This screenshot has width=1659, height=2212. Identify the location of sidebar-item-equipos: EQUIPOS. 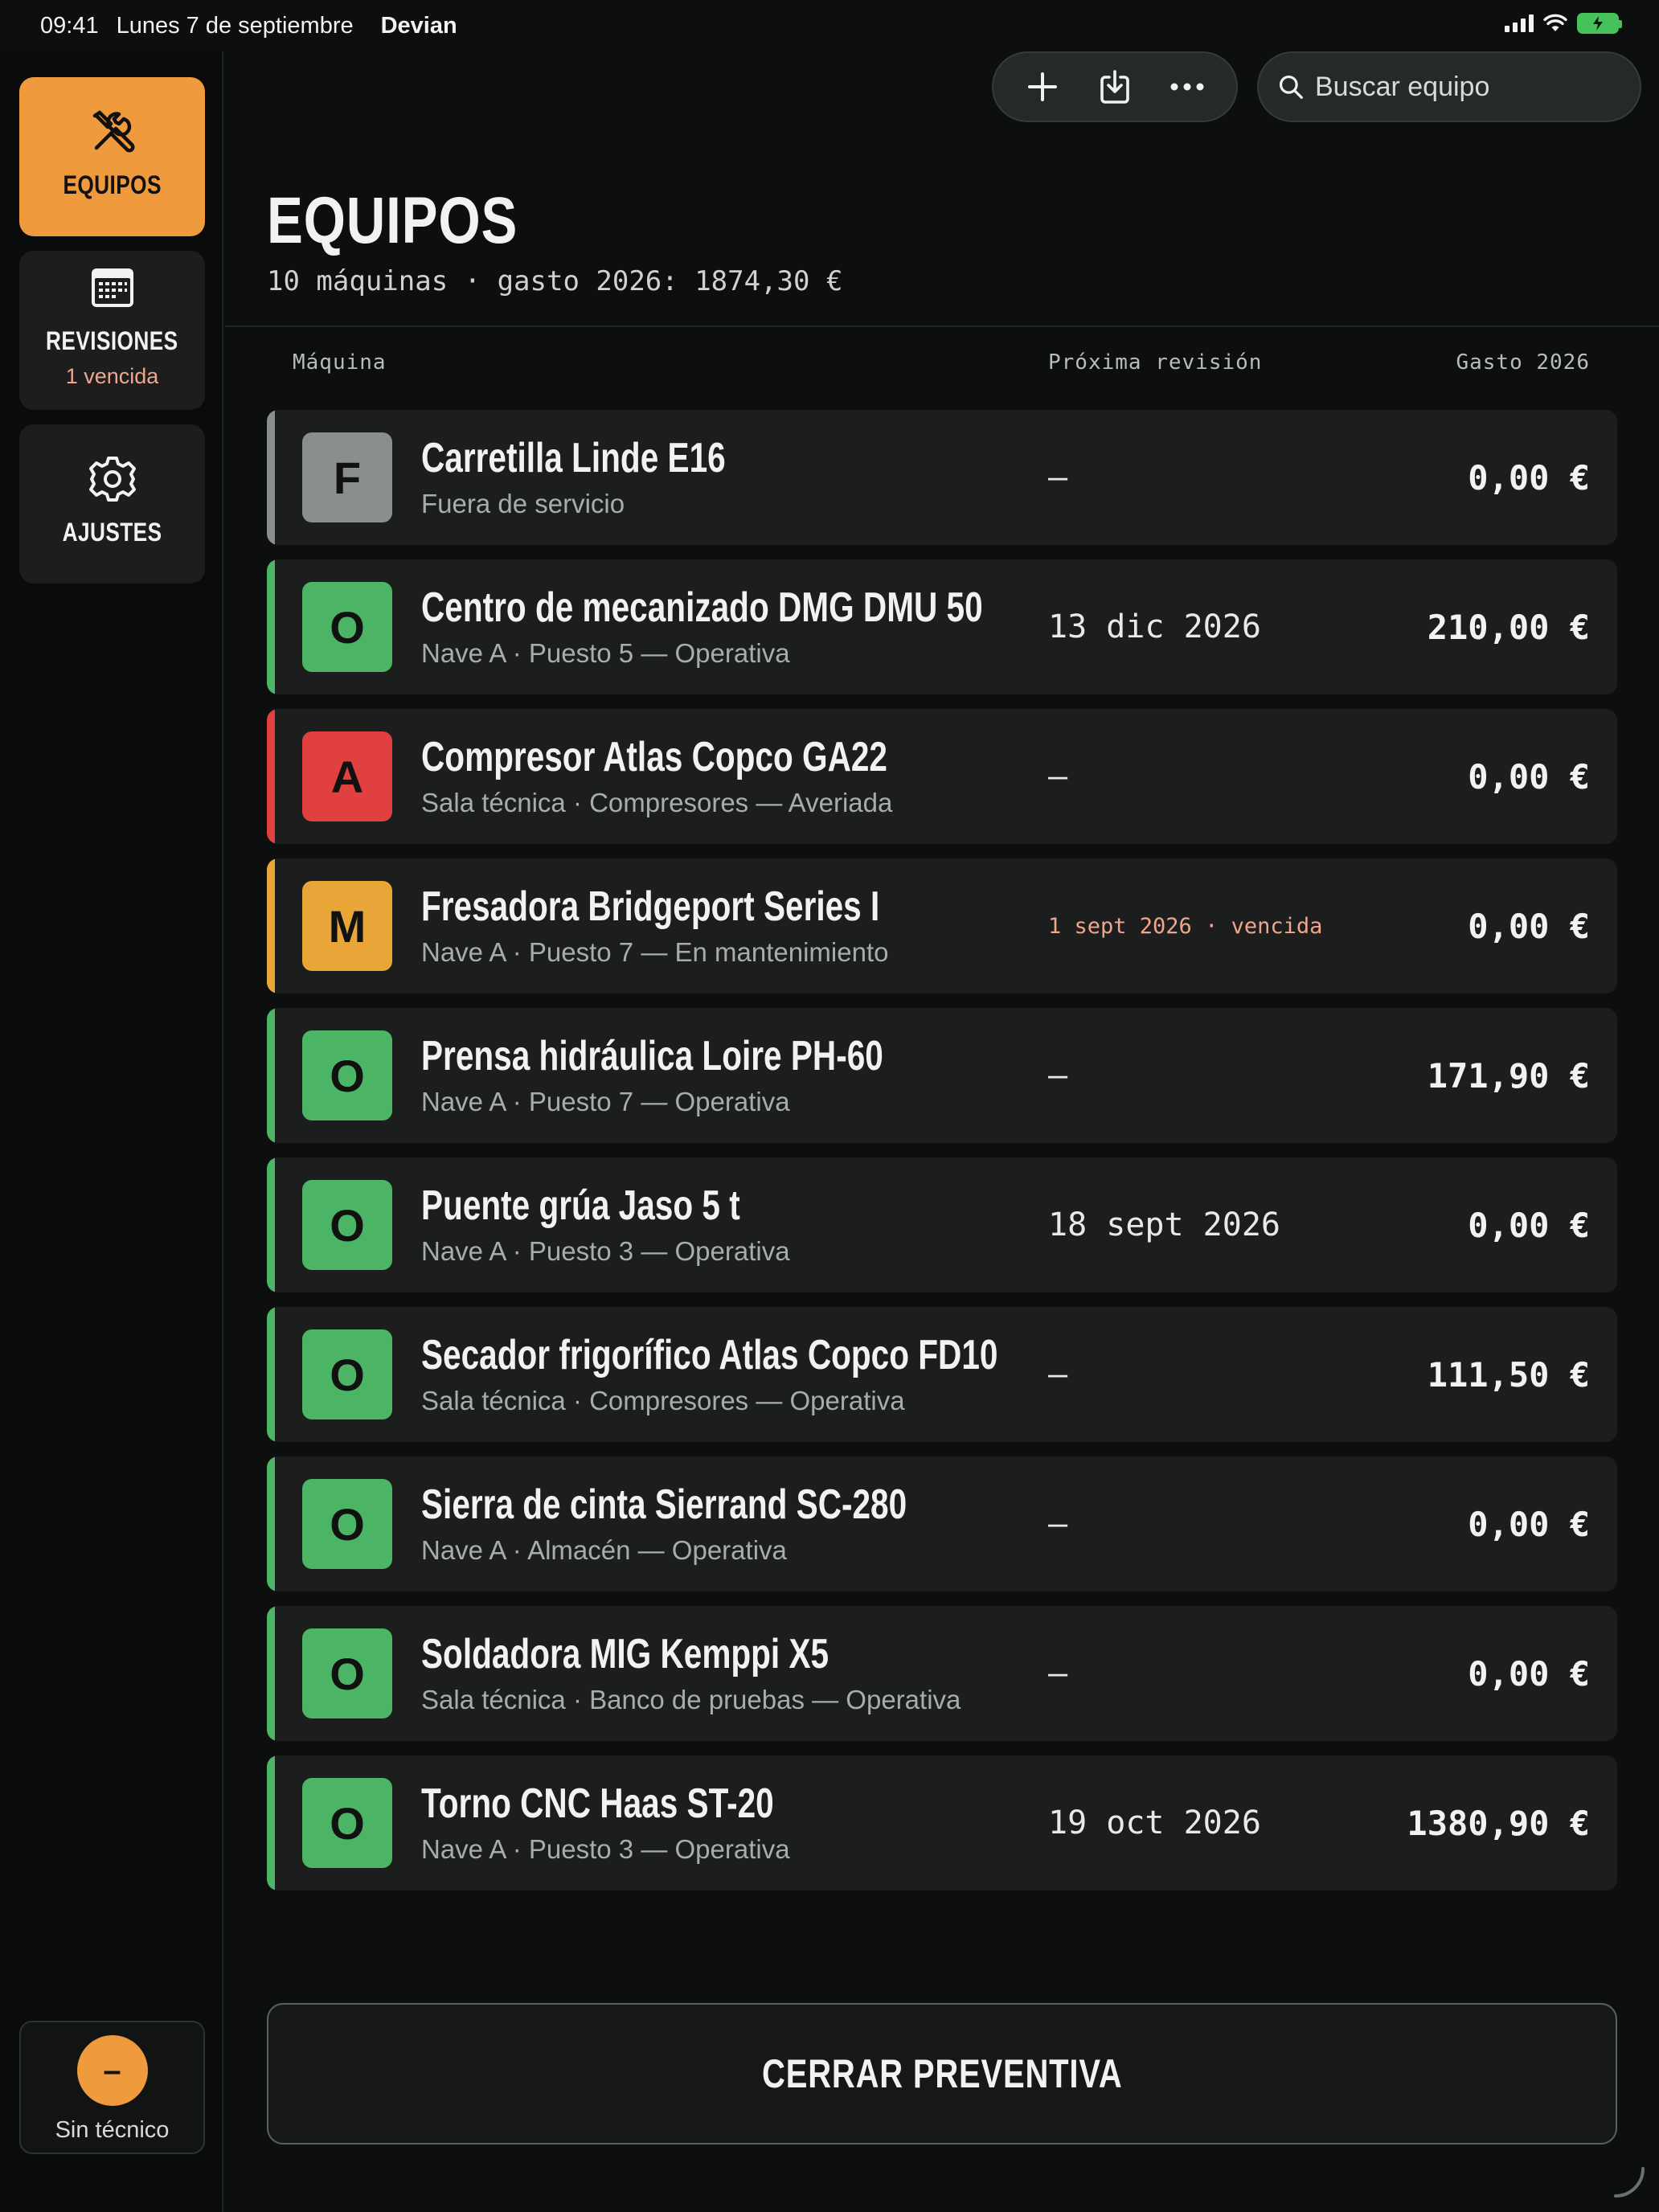
(112, 156).